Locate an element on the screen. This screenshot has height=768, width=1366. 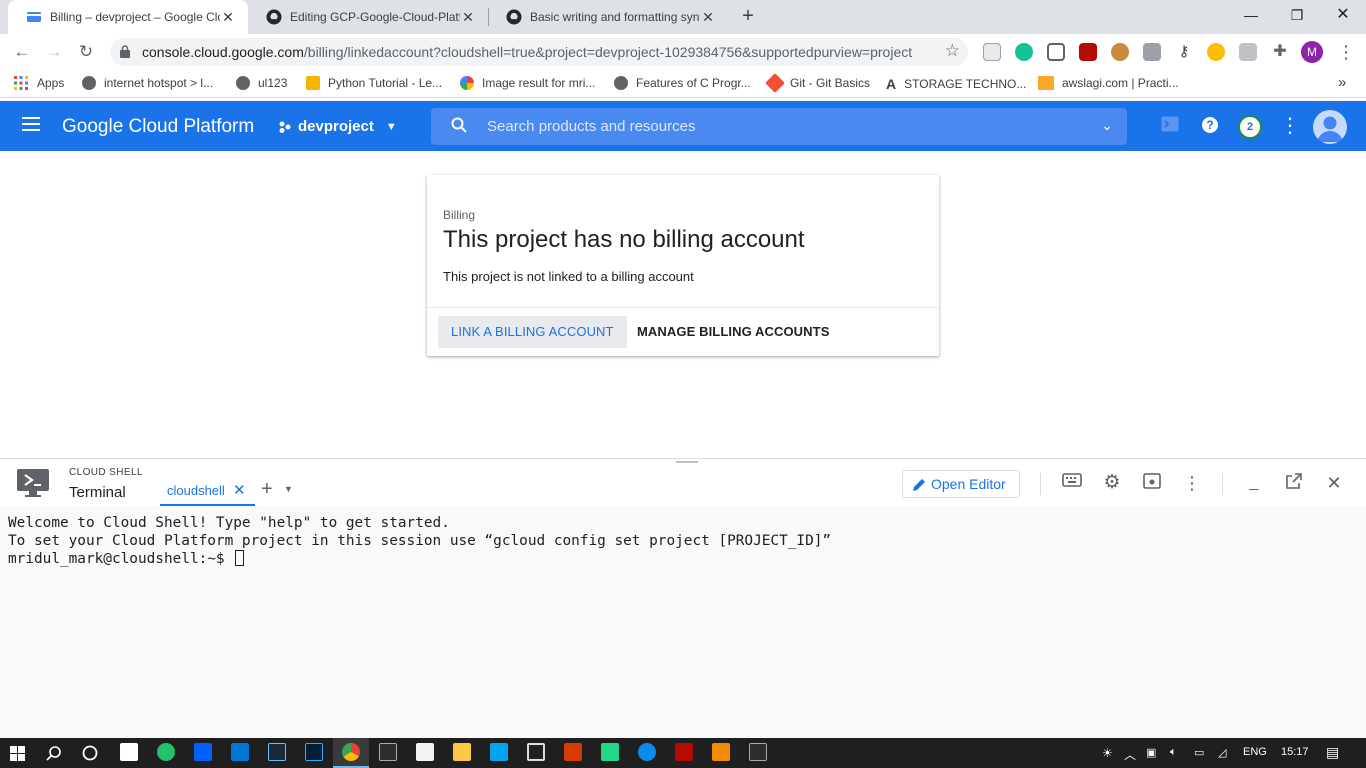
minimize-window-button: — is located at coordinates (1251, 15).